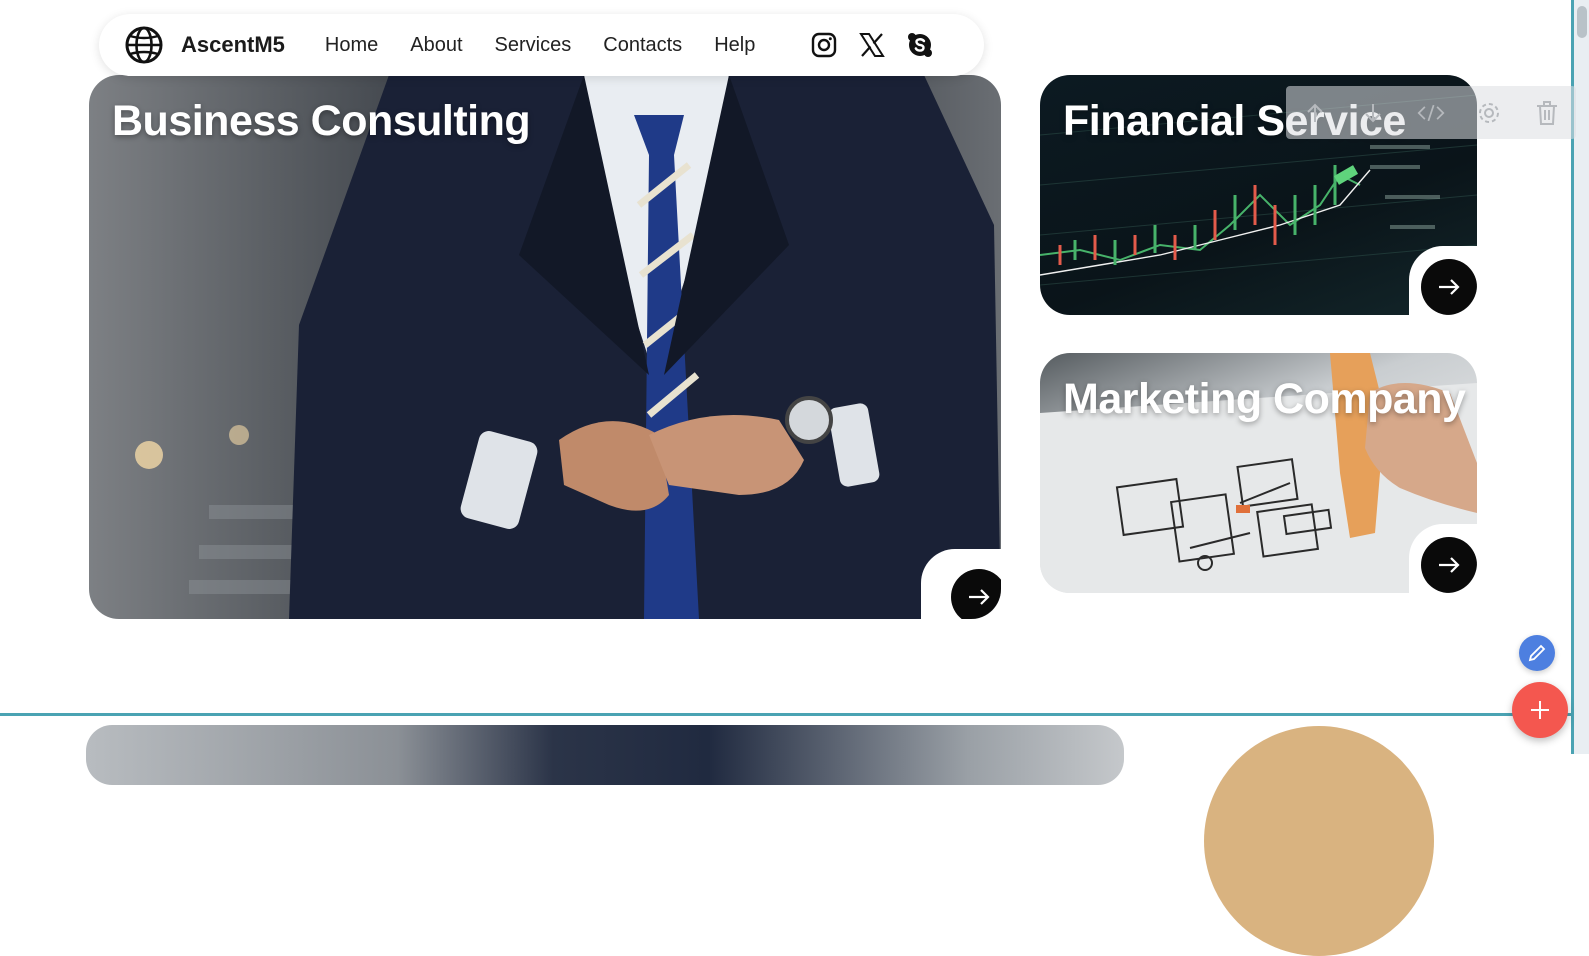 Image resolution: width=1589 pixels, height=956 pixels. What do you see at coordinates (1489, 113) in the screenshot?
I see `gear-icon` at bounding box center [1489, 113].